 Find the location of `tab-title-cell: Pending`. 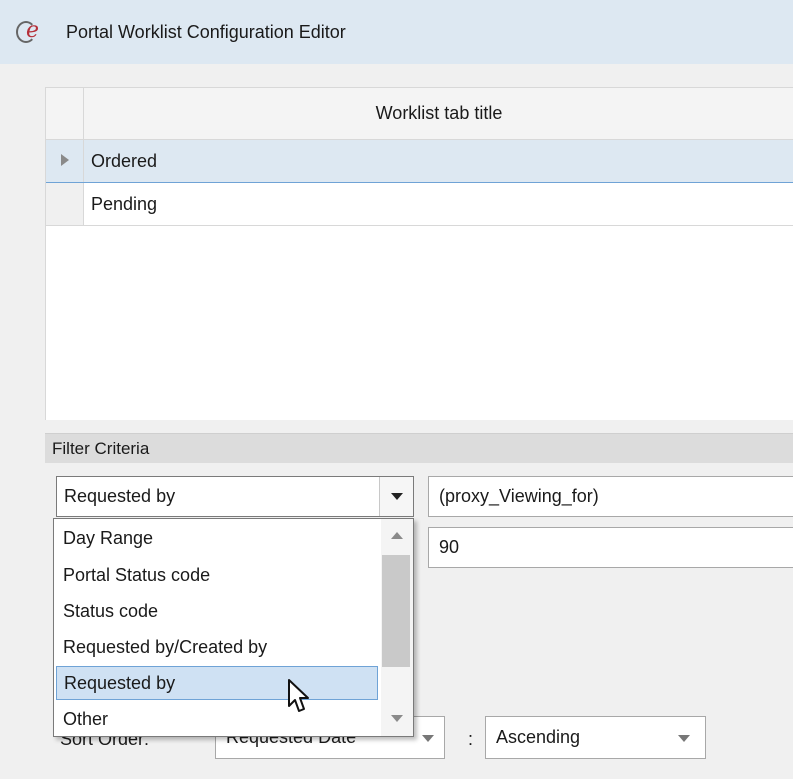

tab-title-cell: Pending is located at coordinates (124, 204).